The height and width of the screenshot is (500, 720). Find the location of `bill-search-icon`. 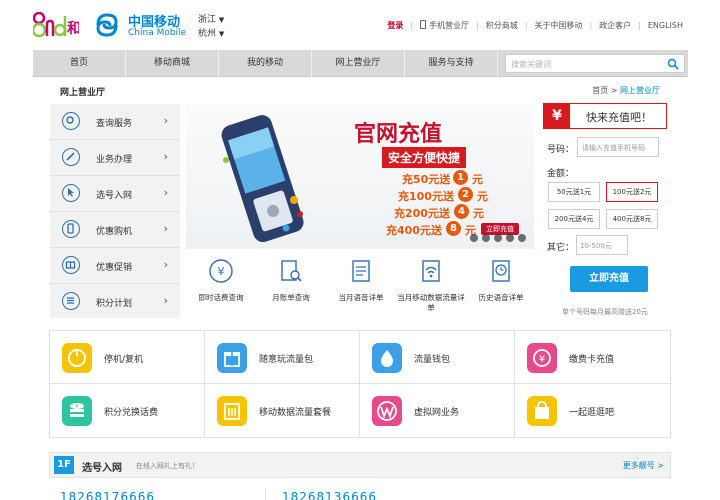

bill-search-icon is located at coordinates (291, 271).